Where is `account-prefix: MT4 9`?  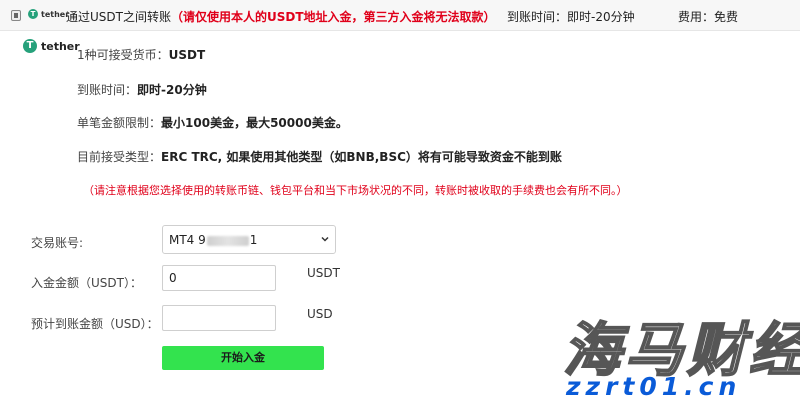 account-prefix: MT4 9 is located at coordinates (187, 240).